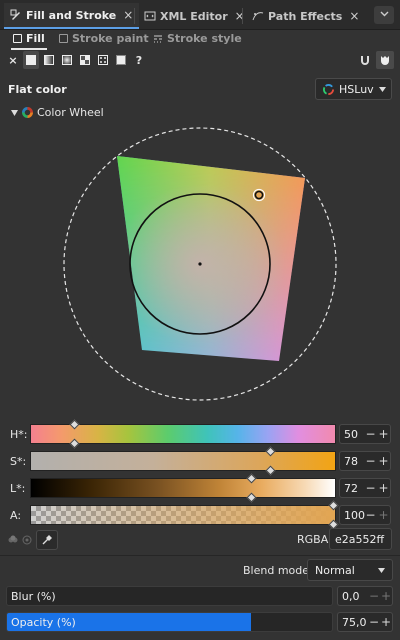 This screenshot has height=640, width=400. What do you see at coordinates (270, 470) in the screenshot?
I see `saturation-slider-thumb-bottom` at bounding box center [270, 470].